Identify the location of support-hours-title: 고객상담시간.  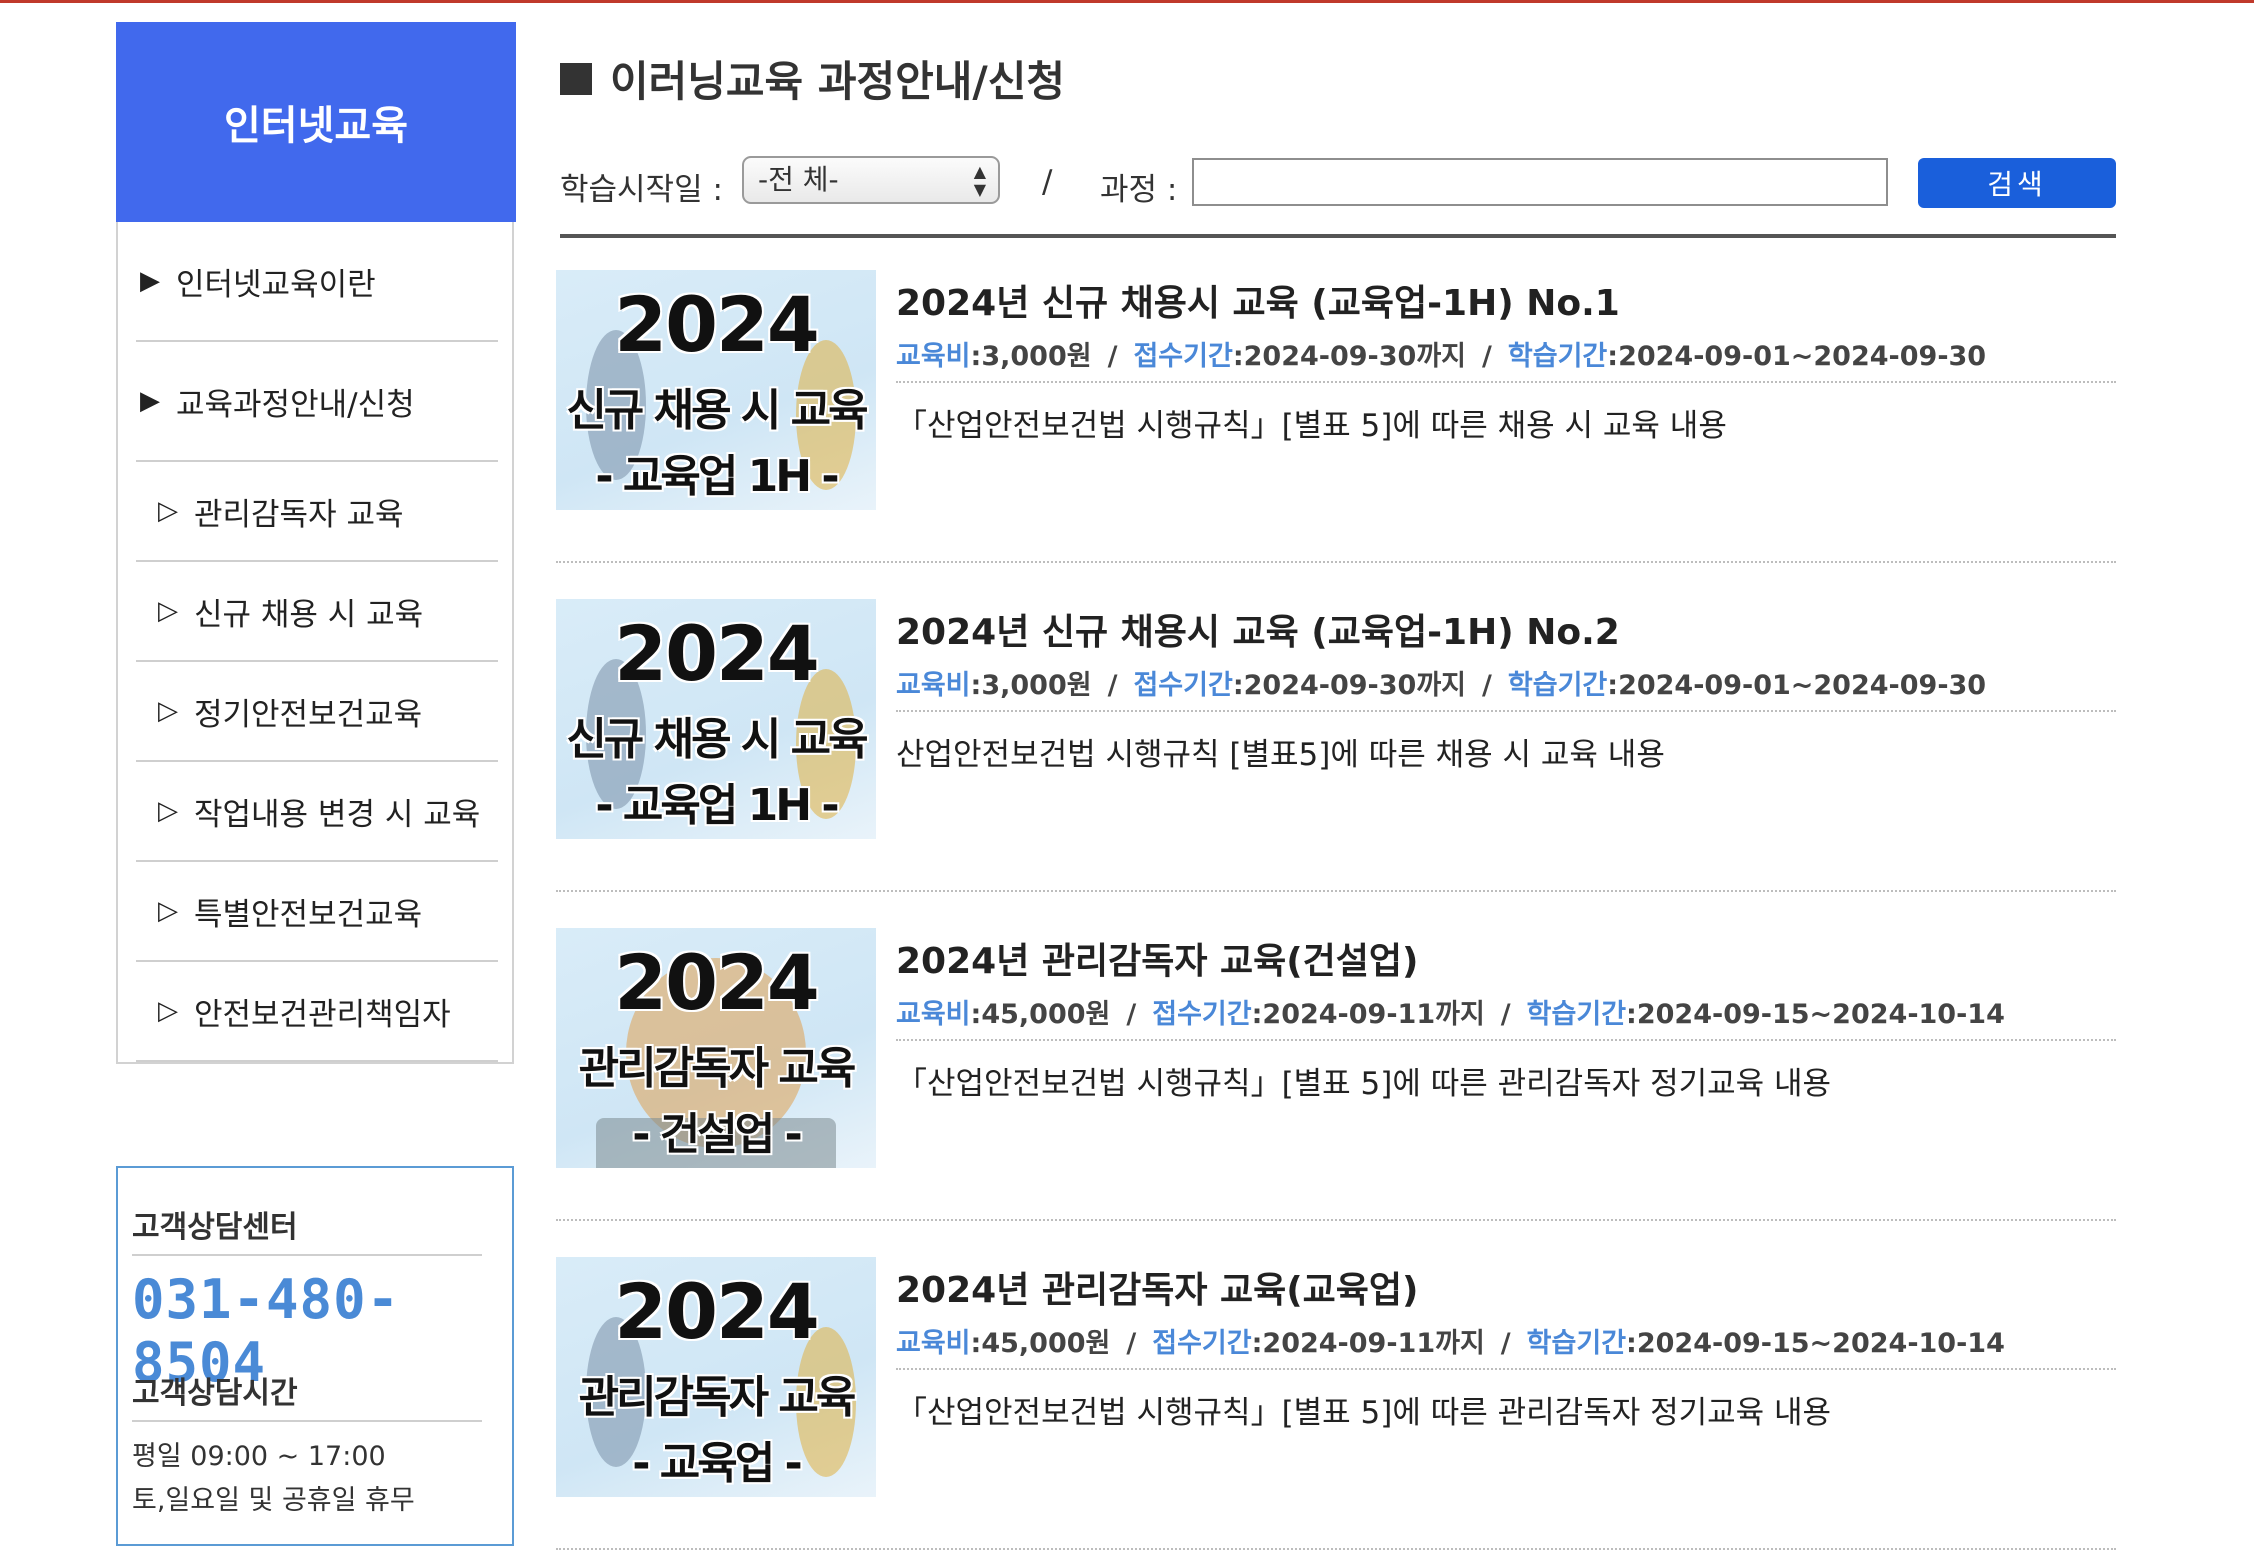
(307, 1395).